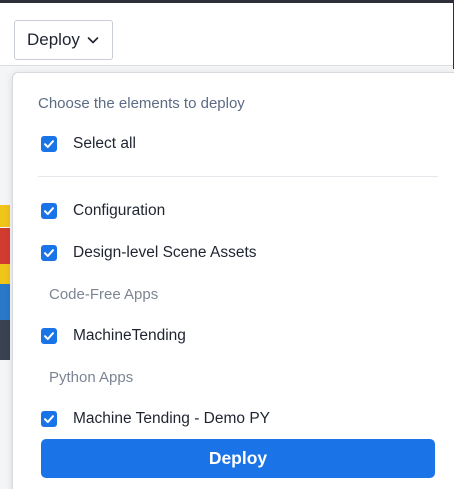 The height and width of the screenshot is (489, 454). What do you see at coordinates (91, 377) in the screenshot?
I see `section-title-python-apps: Python Apps` at bounding box center [91, 377].